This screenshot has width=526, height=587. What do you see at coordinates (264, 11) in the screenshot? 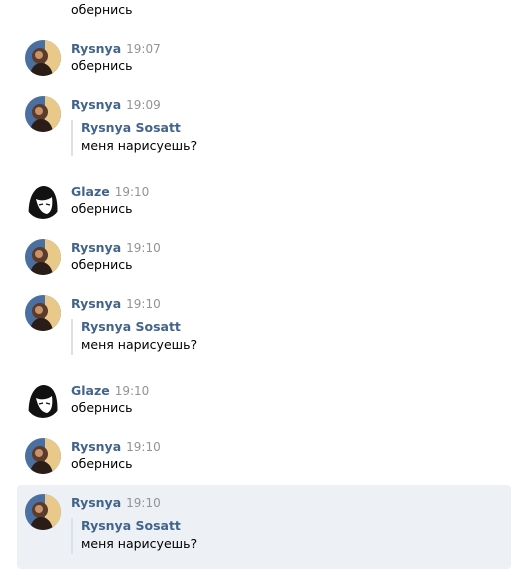
I see `message: обернись` at bounding box center [264, 11].